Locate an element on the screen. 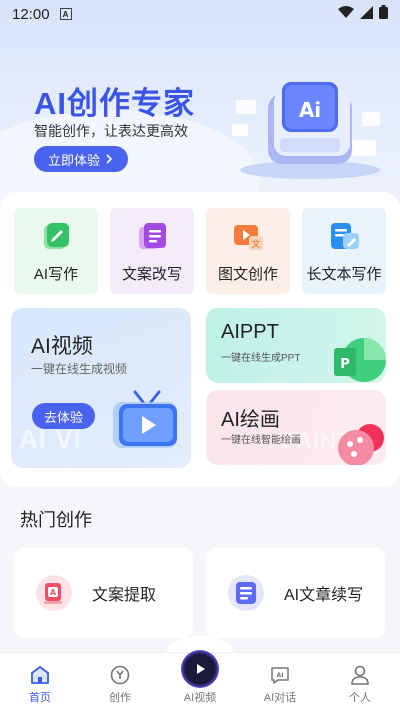 This screenshot has width=400, height=712. nav-home: 首页 is located at coordinates (40, 682).